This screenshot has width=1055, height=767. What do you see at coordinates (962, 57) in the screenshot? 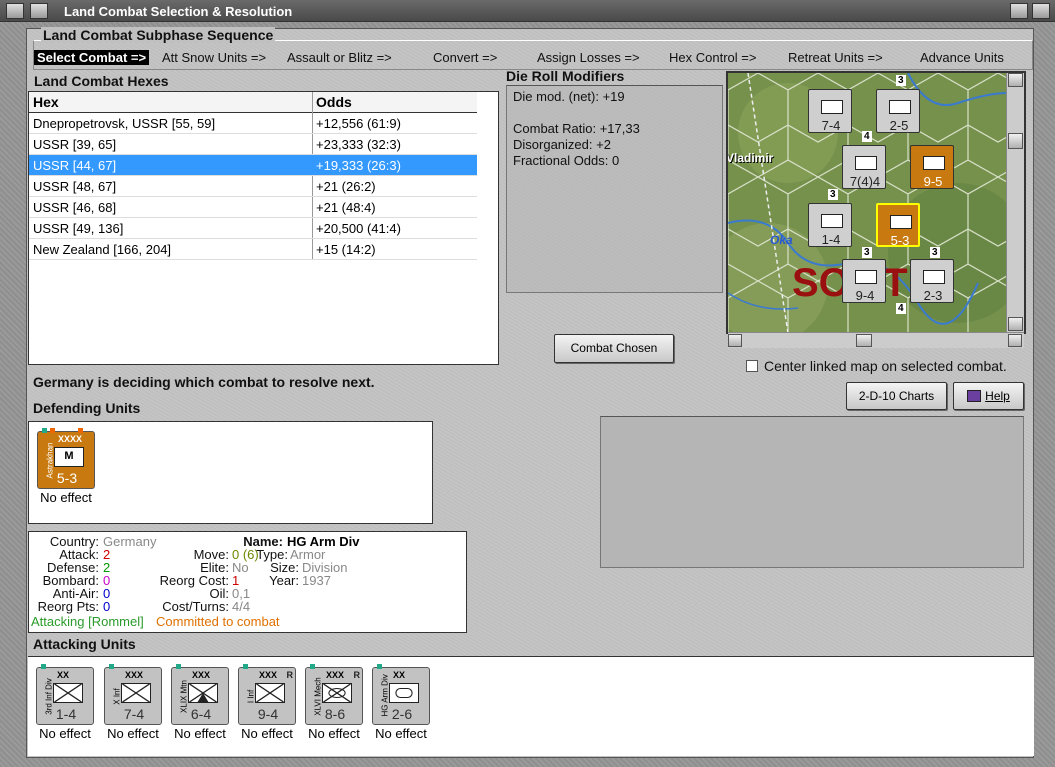
I see `phase-advance: Advance Units` at bounding box center [962, 57].